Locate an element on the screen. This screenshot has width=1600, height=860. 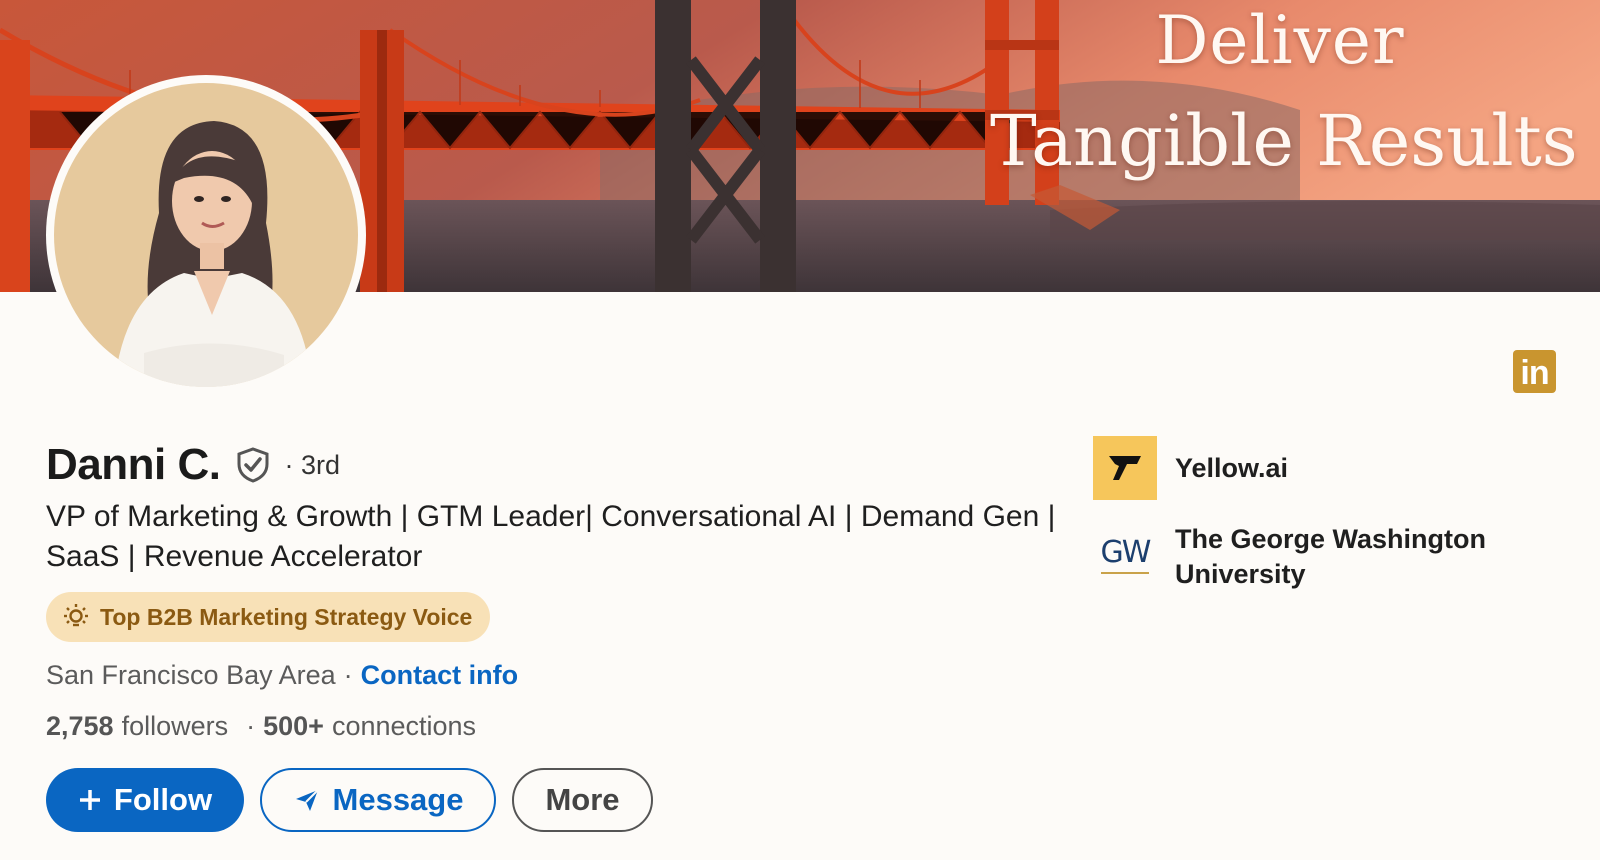
top-voice-badge: Top B2B Marketing Strategy Voice is located at coordinates (268, 617).